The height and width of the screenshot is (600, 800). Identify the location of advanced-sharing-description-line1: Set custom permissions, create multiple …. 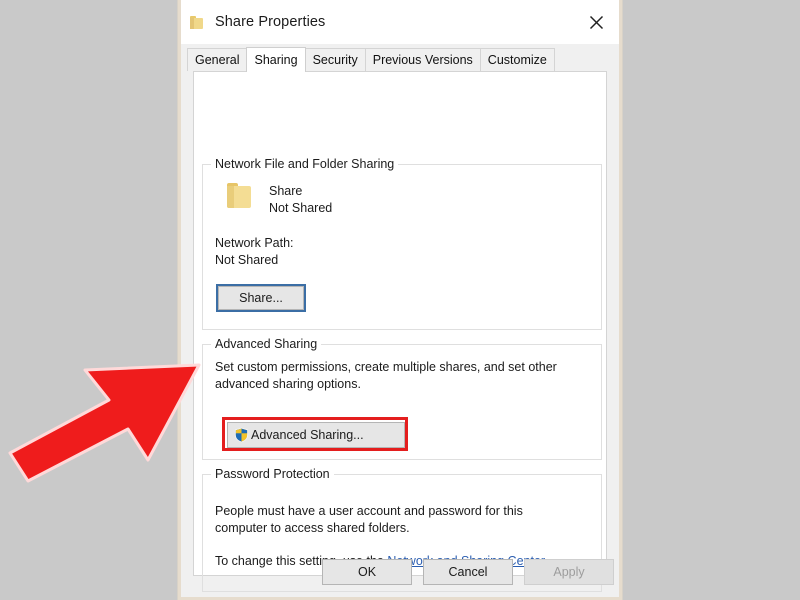
(386, 367).